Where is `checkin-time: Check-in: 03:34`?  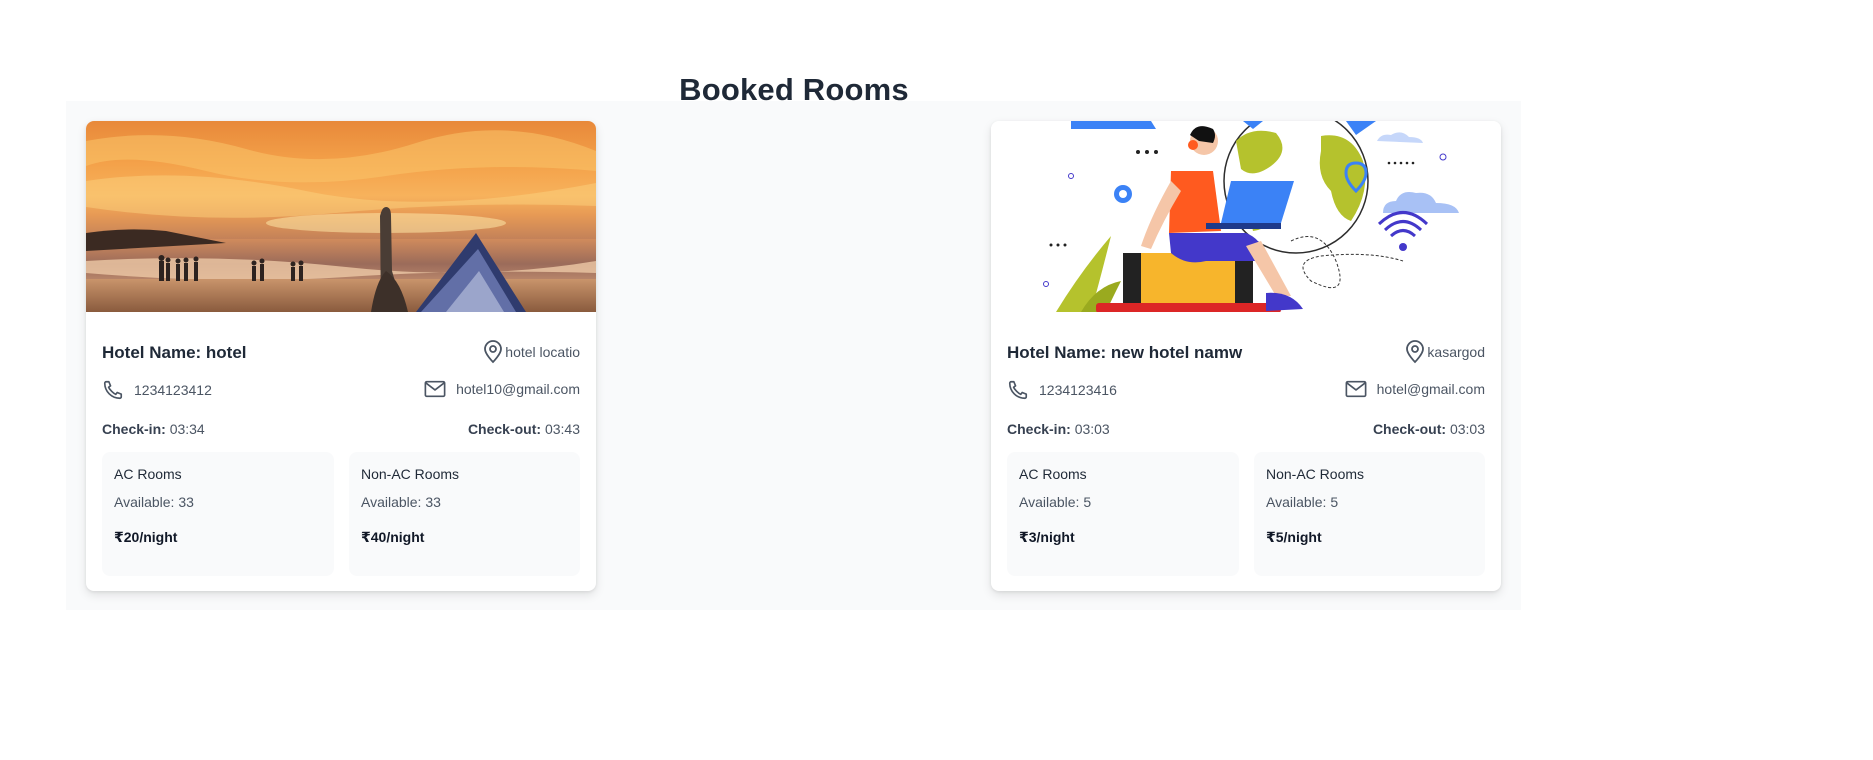 checkin-time: Check-in: 03:34 is located at coordinates (153, 429).